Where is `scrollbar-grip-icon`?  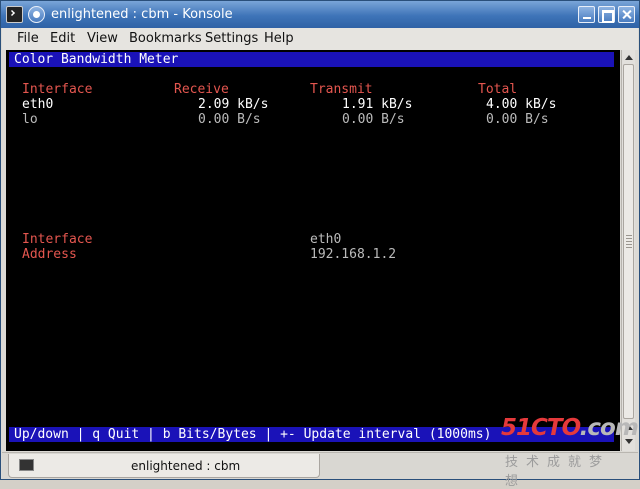
scrollbar-grip-icon is located at coordinates (629, 242).